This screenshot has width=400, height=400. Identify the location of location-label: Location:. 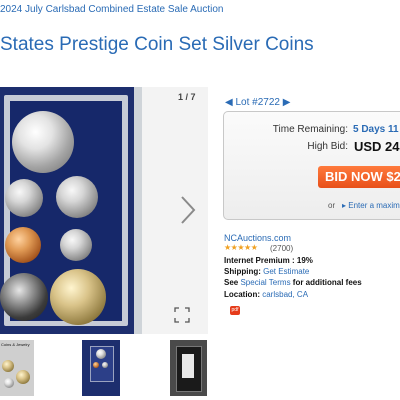
(242, 294).